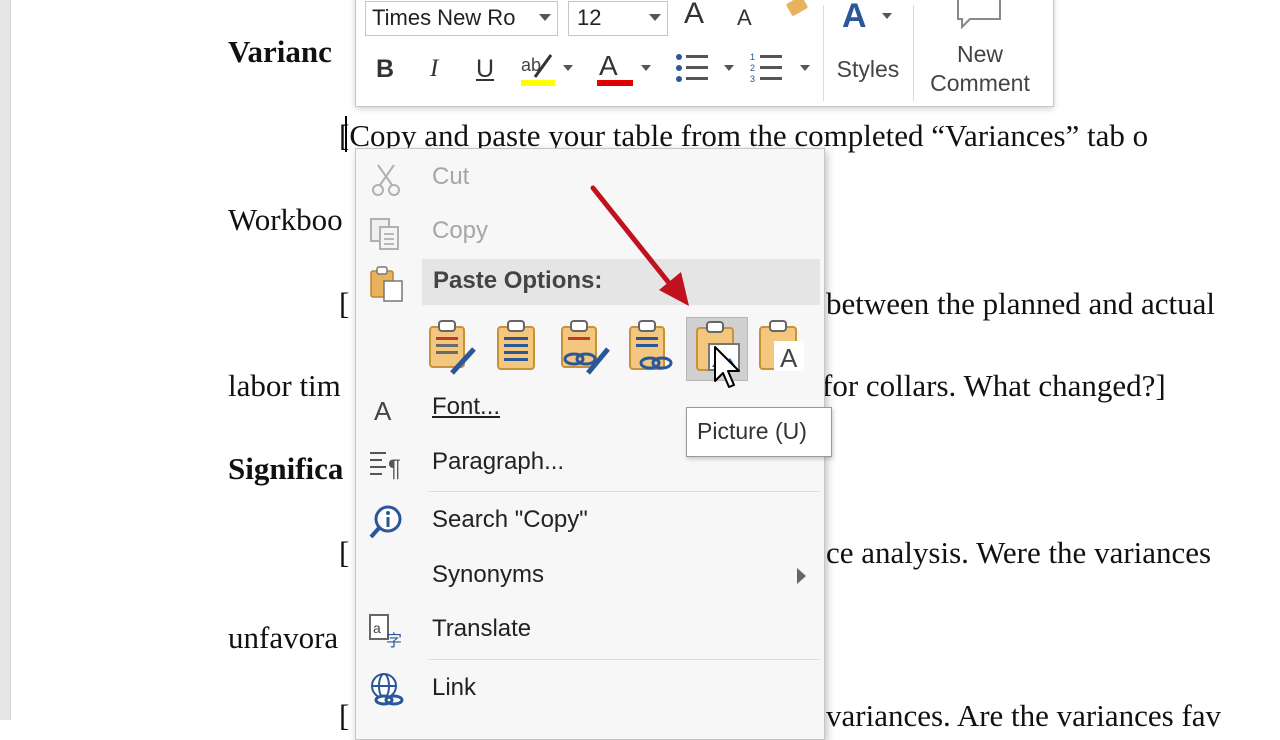 This screenshot has width=1280, height=740. What do you see at coordinates (625, 70) in the screenshot?
I see `font-color-button: A` at bounding box center [625, 70].